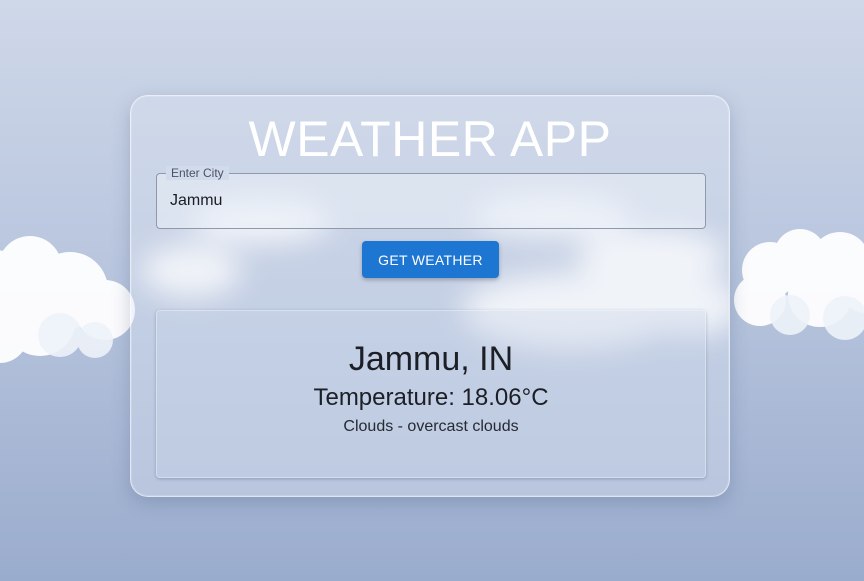  What do you see at coordinates (430, 259) in the screenshot?
I see `get-weather-button: GET WEATHER` at bounding box center [430, 259].